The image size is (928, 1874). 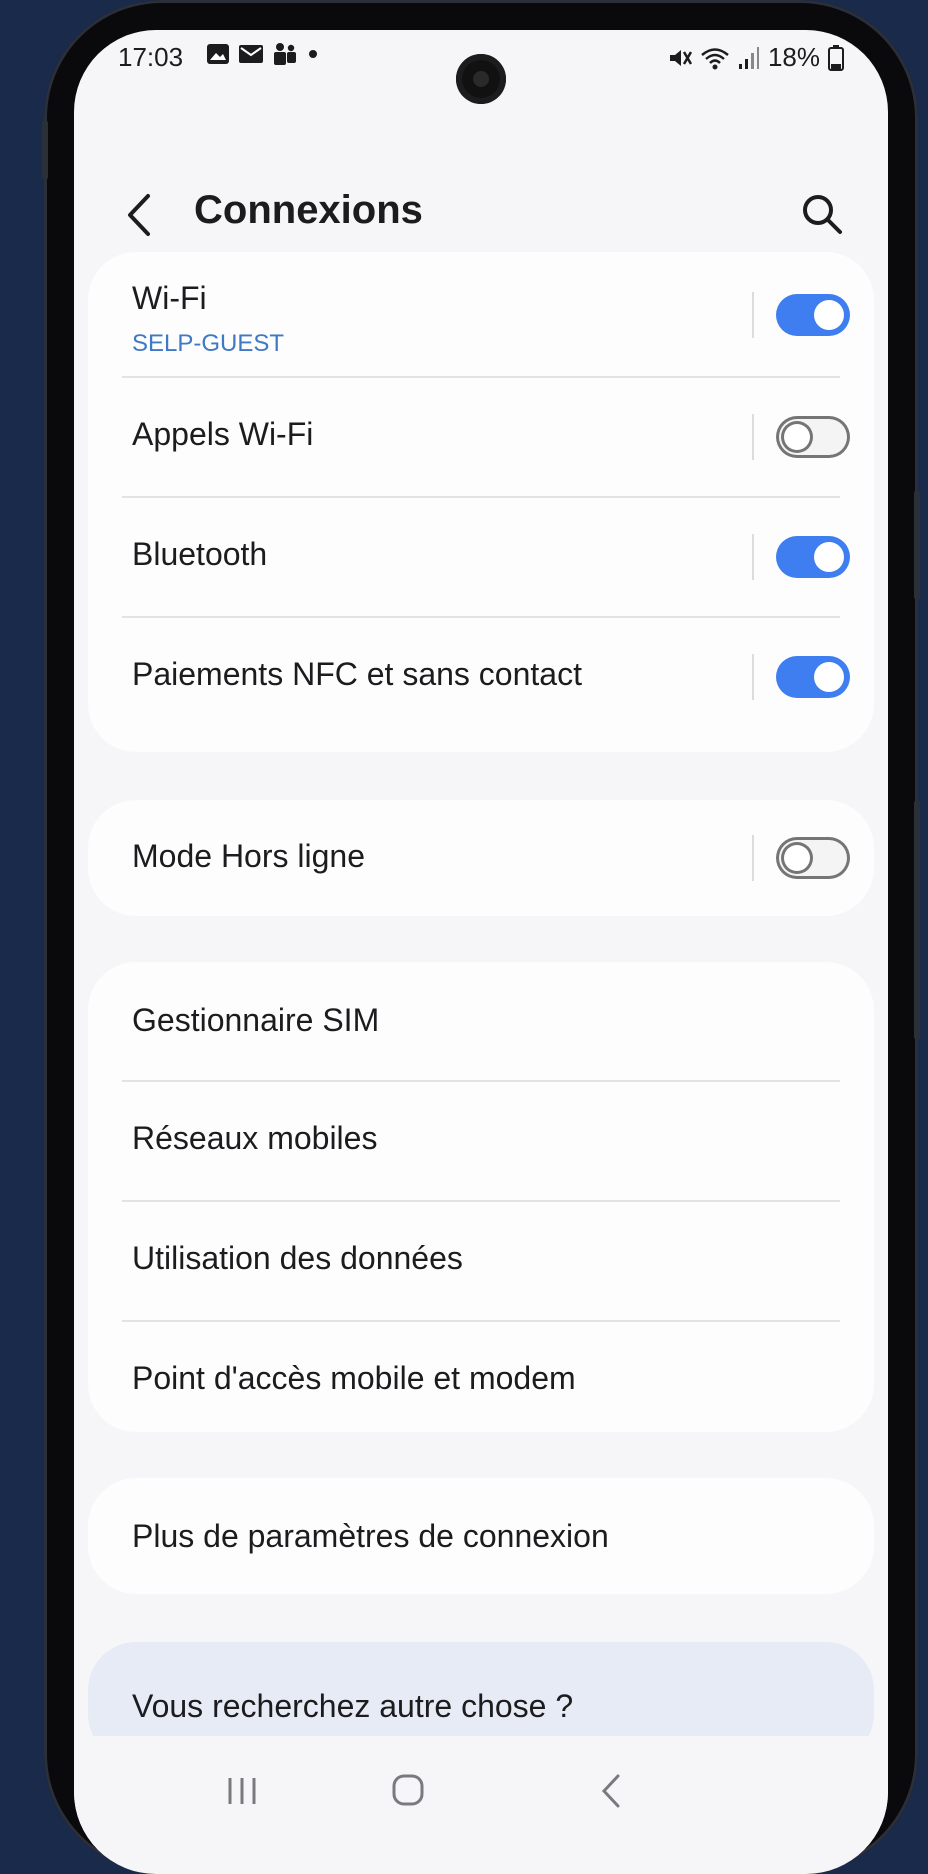 I want to click on notification-icons, so click(x=263, y=54).